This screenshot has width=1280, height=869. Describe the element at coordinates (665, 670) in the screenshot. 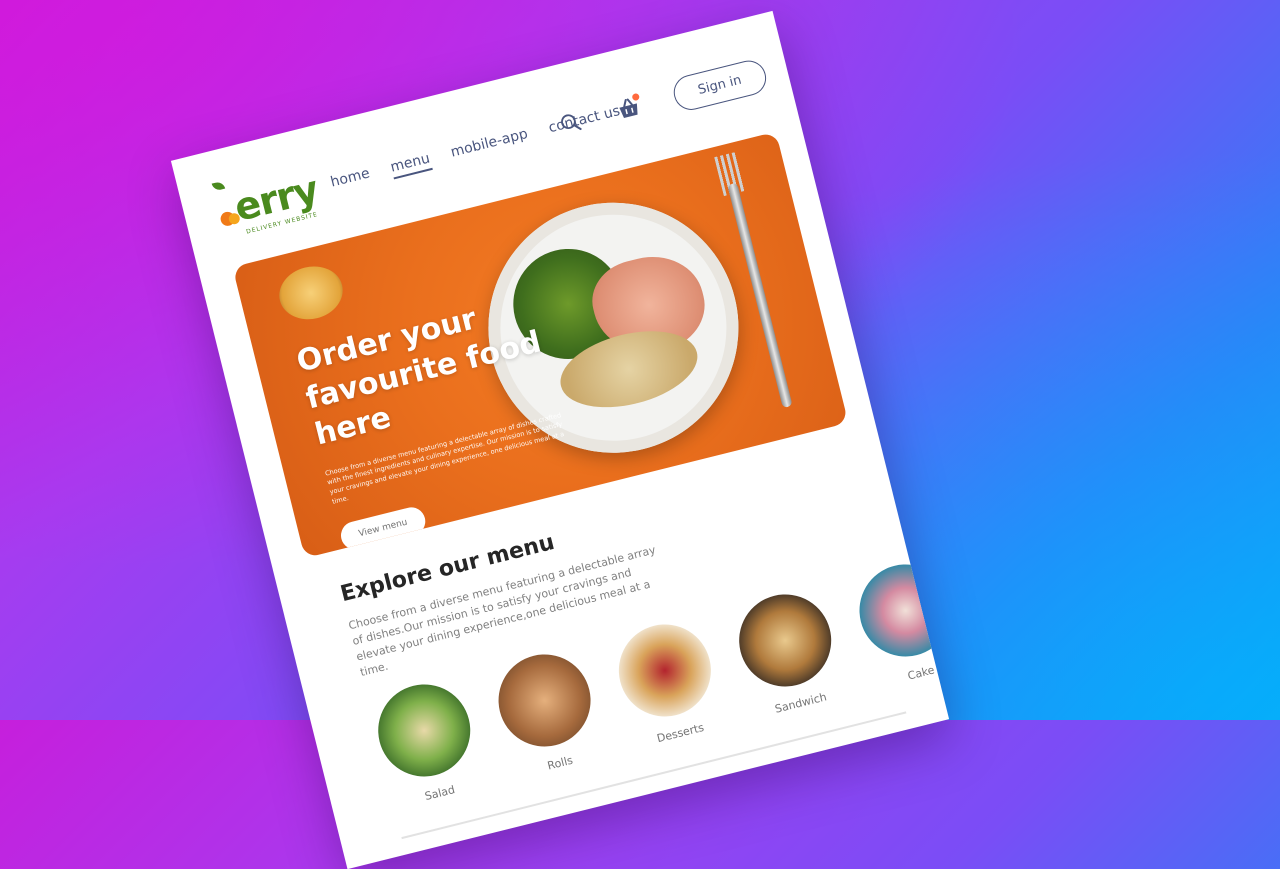

I see `desserts-image` at that location.